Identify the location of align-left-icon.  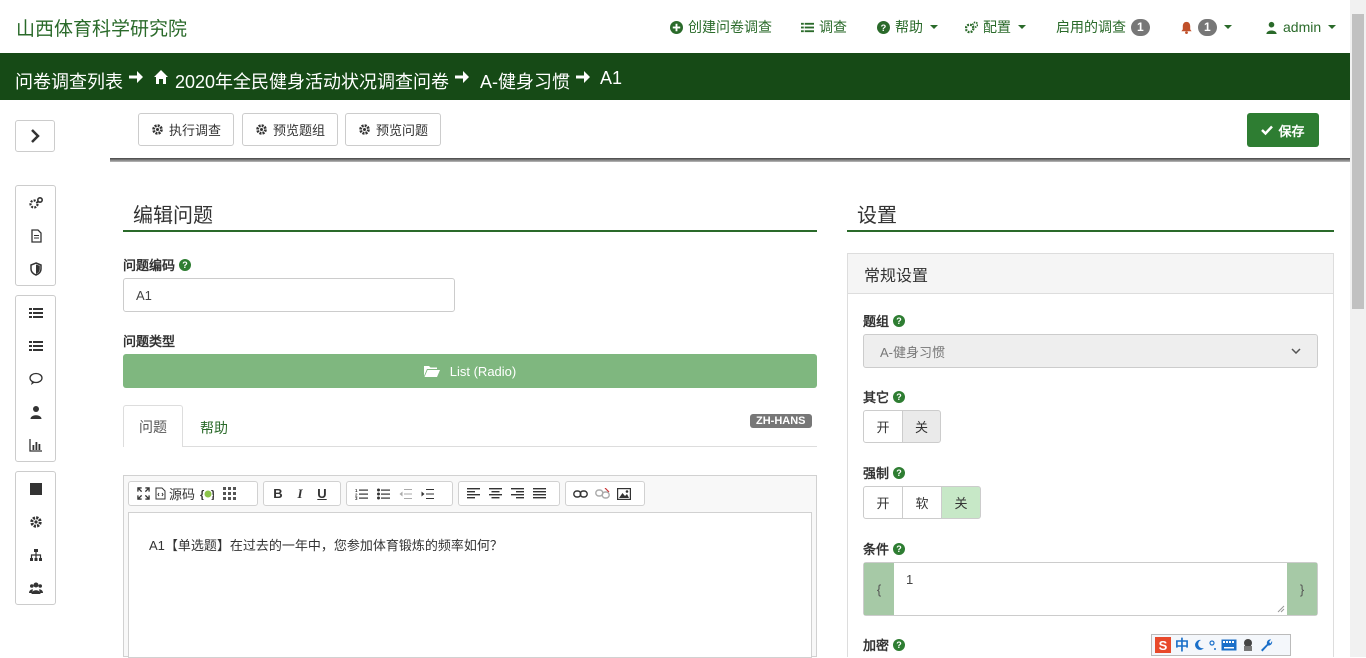
(473, 494).